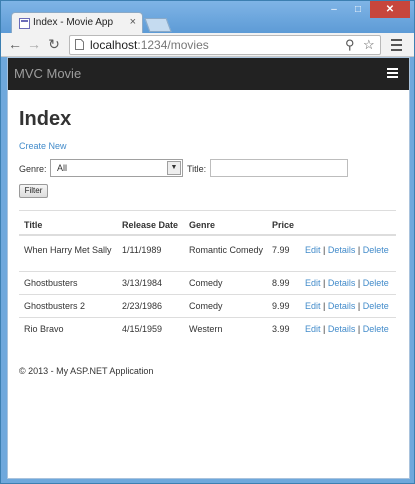 This screenshot has height=484, width=415. Describe the element at coordinates (44, 329) in the screenshot. I see `movie-title: Rio Bravo` at that location.